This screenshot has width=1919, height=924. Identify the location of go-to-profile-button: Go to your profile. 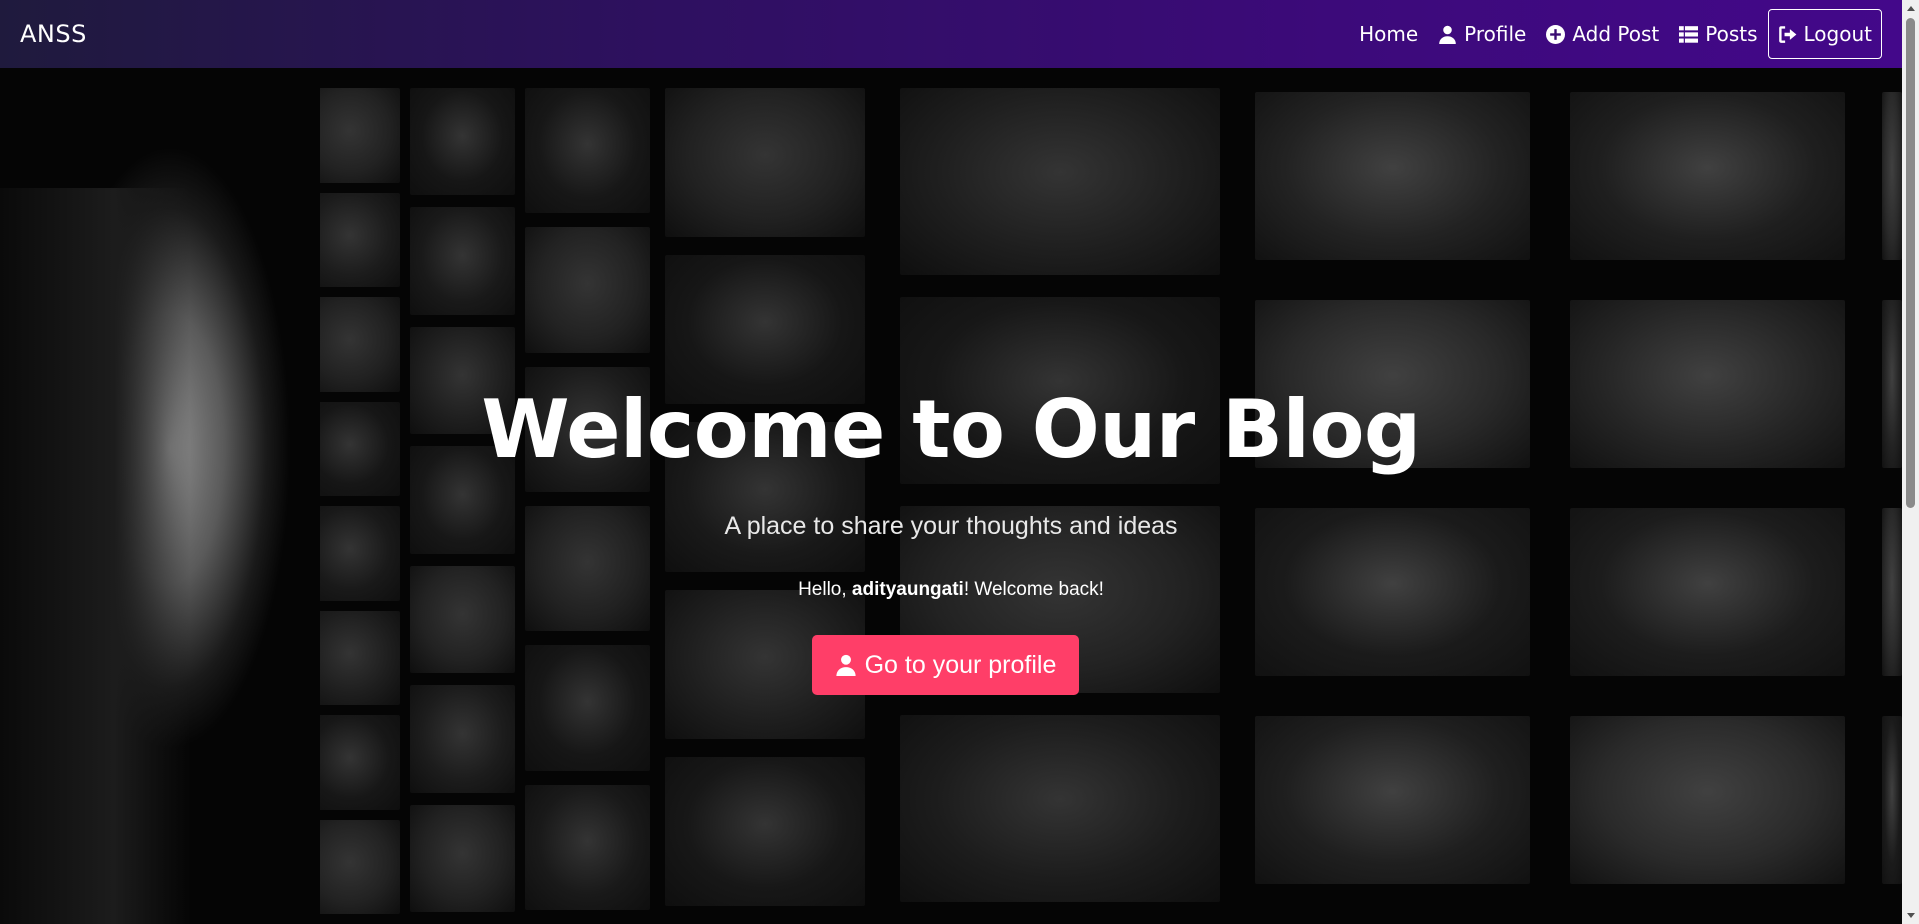
(945, 665).